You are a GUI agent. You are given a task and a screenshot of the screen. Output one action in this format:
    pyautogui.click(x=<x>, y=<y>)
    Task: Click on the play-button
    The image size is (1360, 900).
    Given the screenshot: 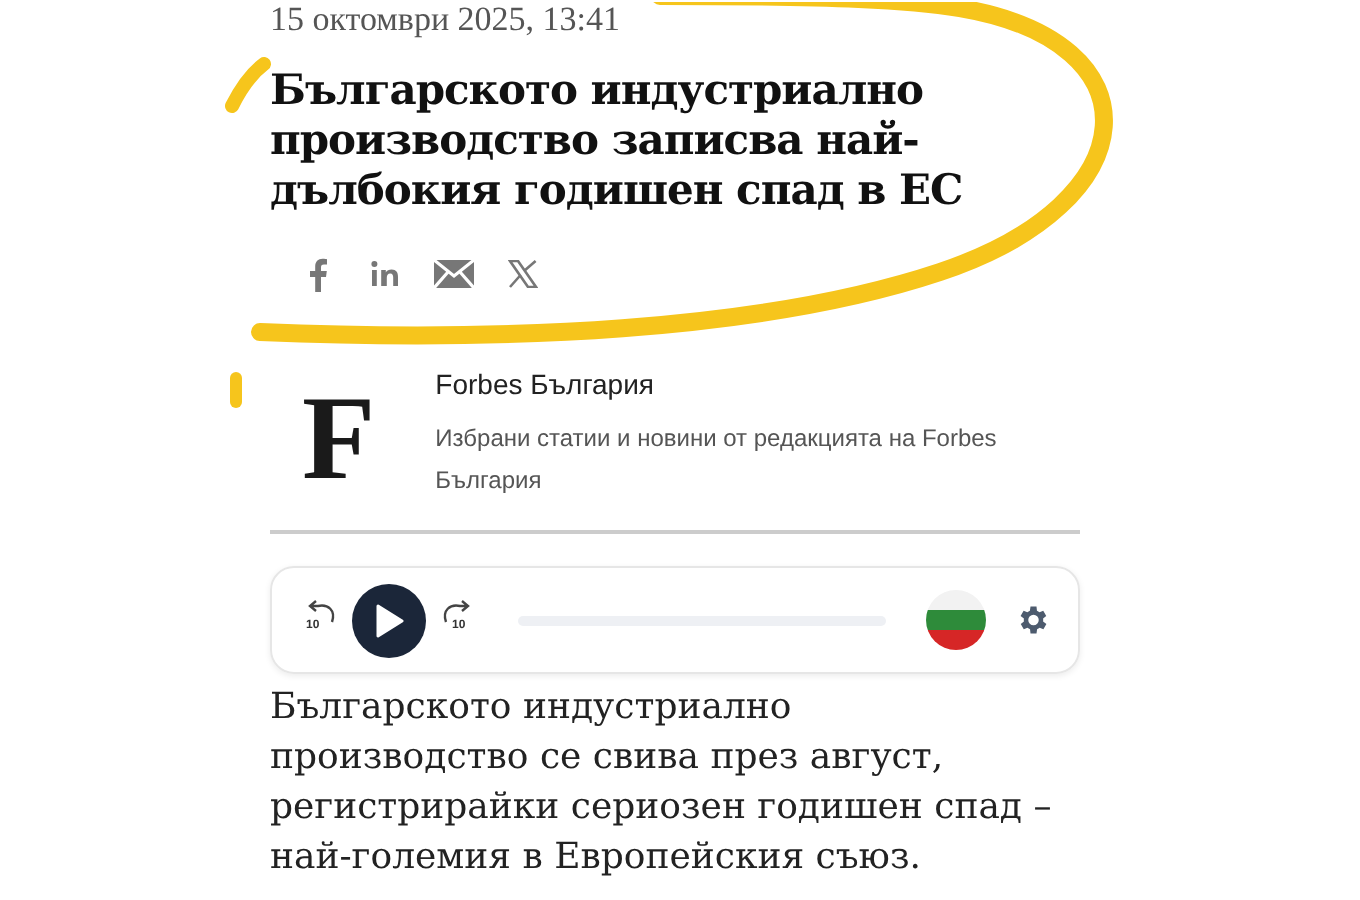 What is the action you would take?
    pyautogui.click(x=389, y=620)
    